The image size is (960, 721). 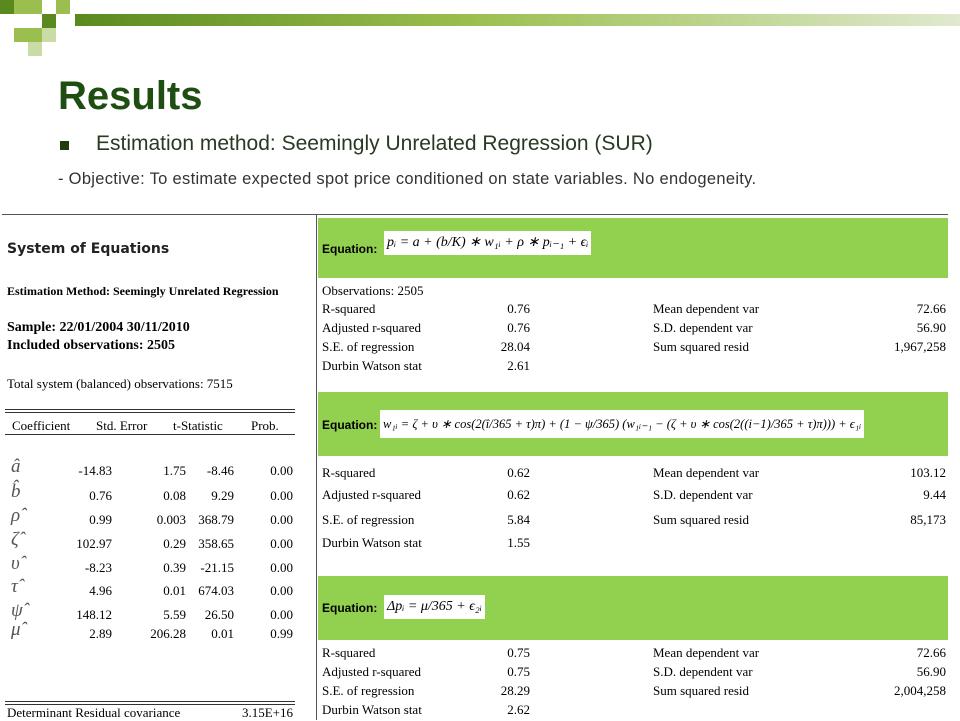 I want to click on bullet-marker, so click(x=64, y=145).